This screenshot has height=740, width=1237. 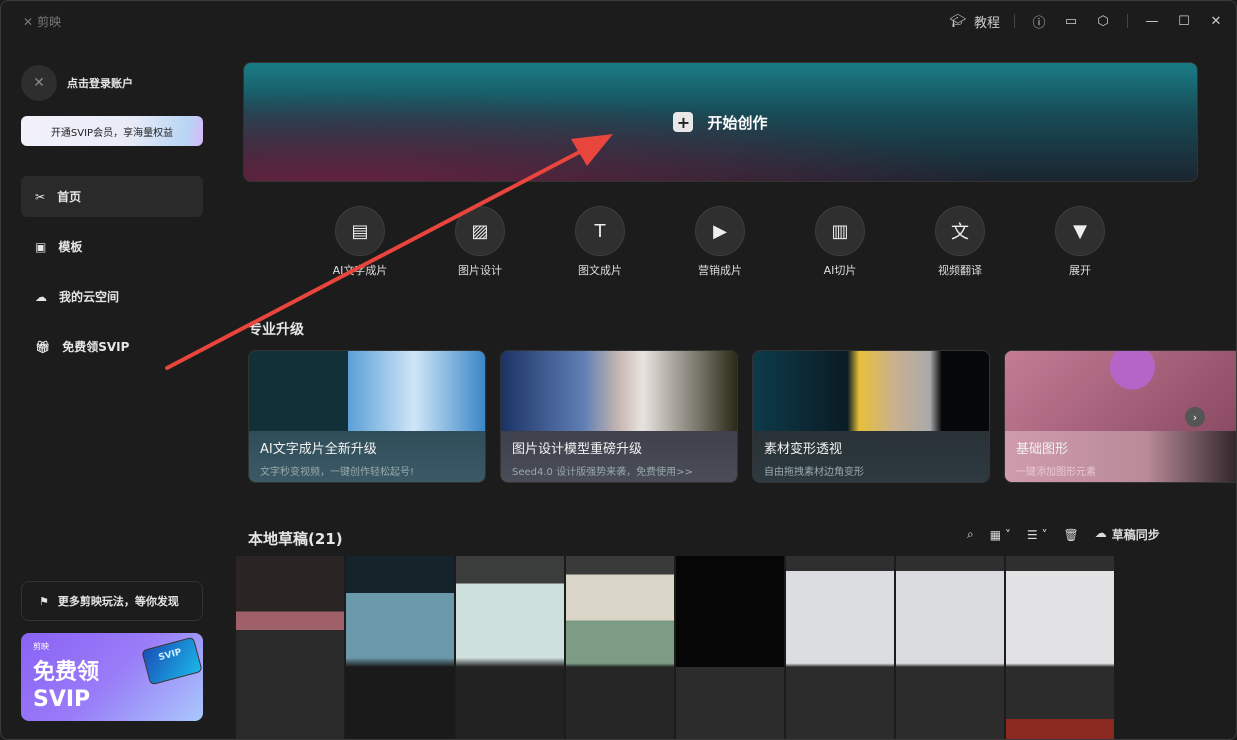 What do you see at coordinates (1070, 535) in the screenshot?
I see `trash-icon: 🗑︎` at bounding box center [1070, 535].